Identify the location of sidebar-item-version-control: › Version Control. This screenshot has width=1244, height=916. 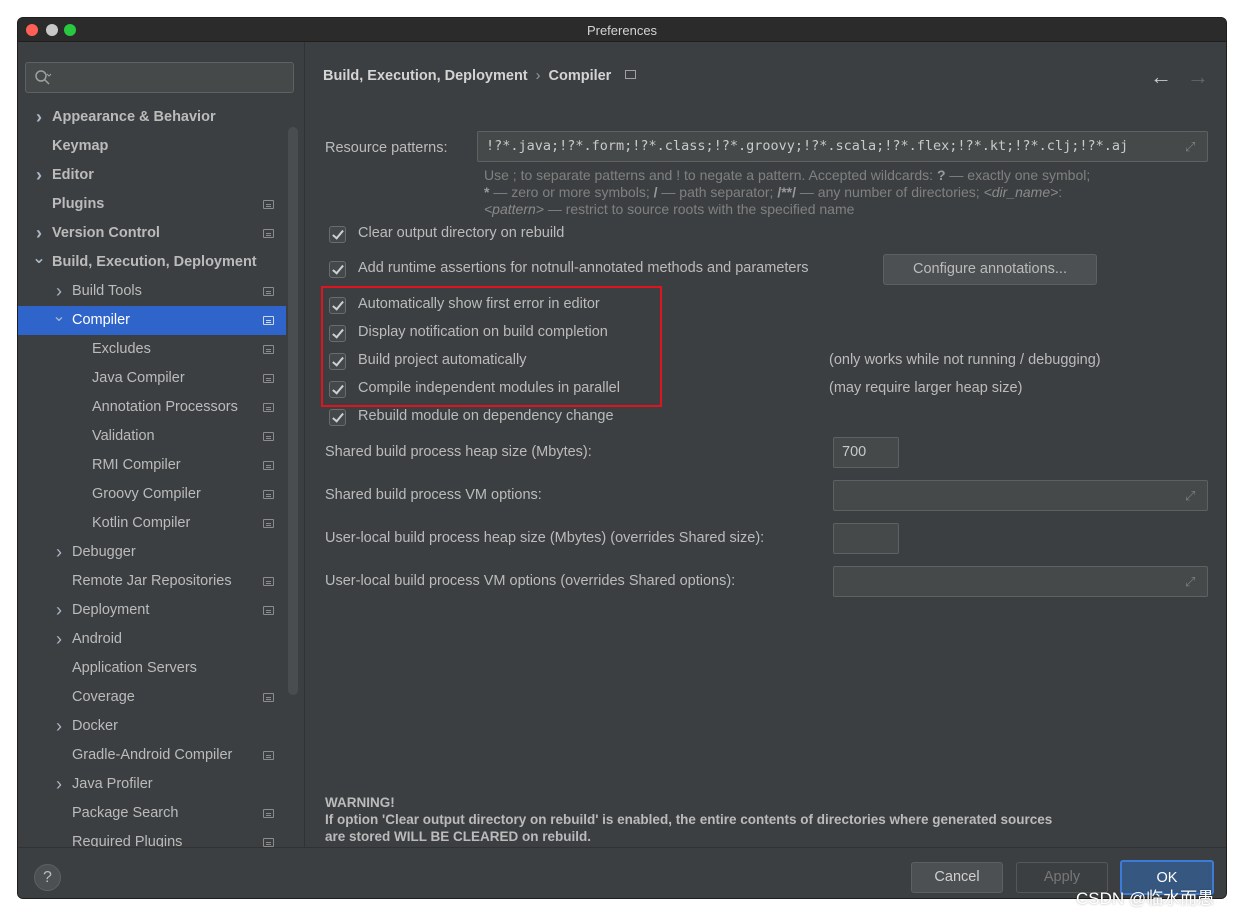
(152, 233).